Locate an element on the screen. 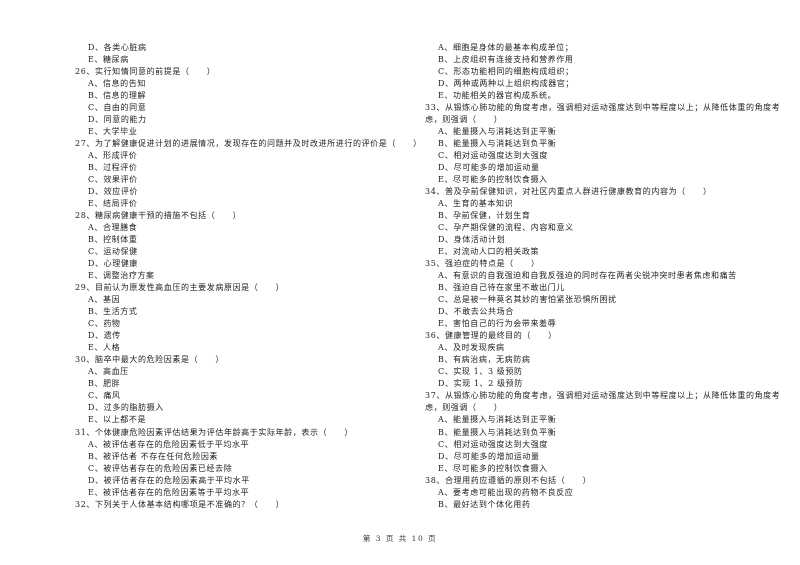  answer-option: A、细胞是身体的最基本构成单位； is located at coordinates (506, 47).